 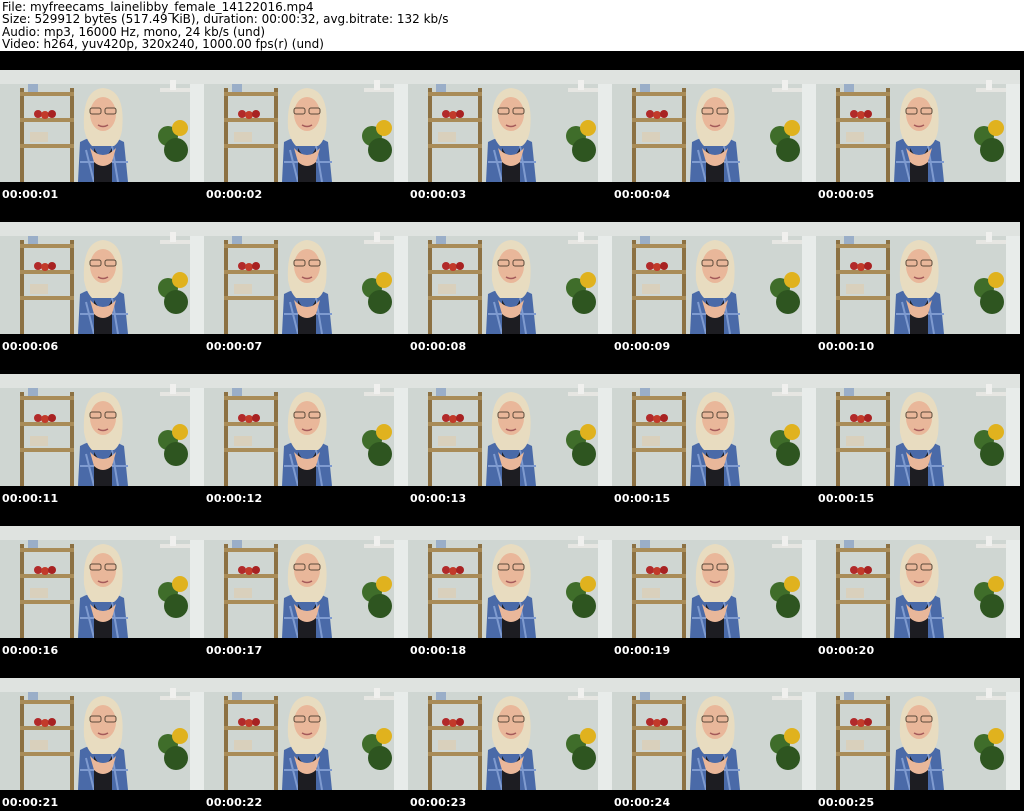 I want to click on thumbnail-cell: 00:00:22, so click(x=306, y=735).